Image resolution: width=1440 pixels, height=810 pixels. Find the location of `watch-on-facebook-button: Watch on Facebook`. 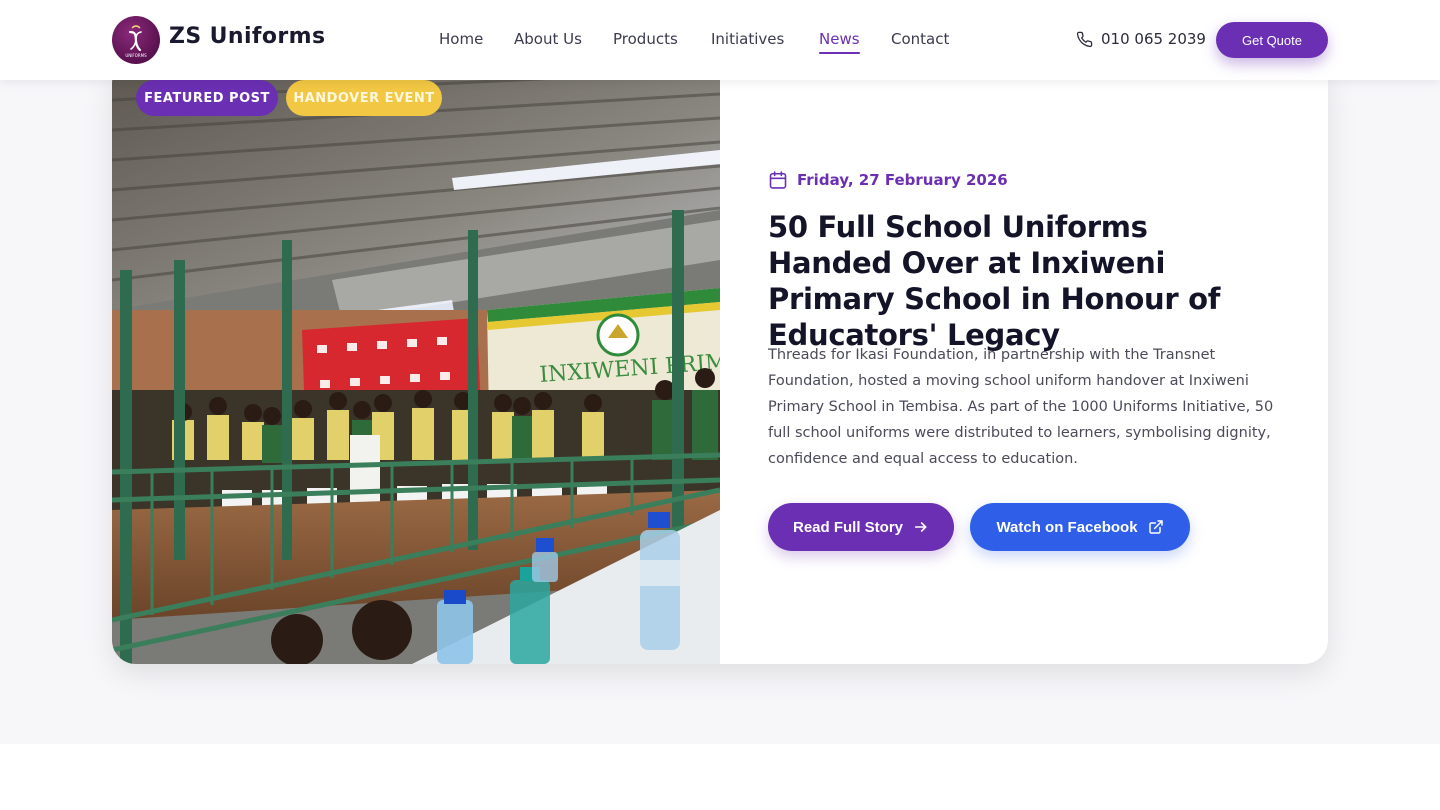

watch-on-facebook-button: Watch on Facebook is located at coordinates (1080, 527).